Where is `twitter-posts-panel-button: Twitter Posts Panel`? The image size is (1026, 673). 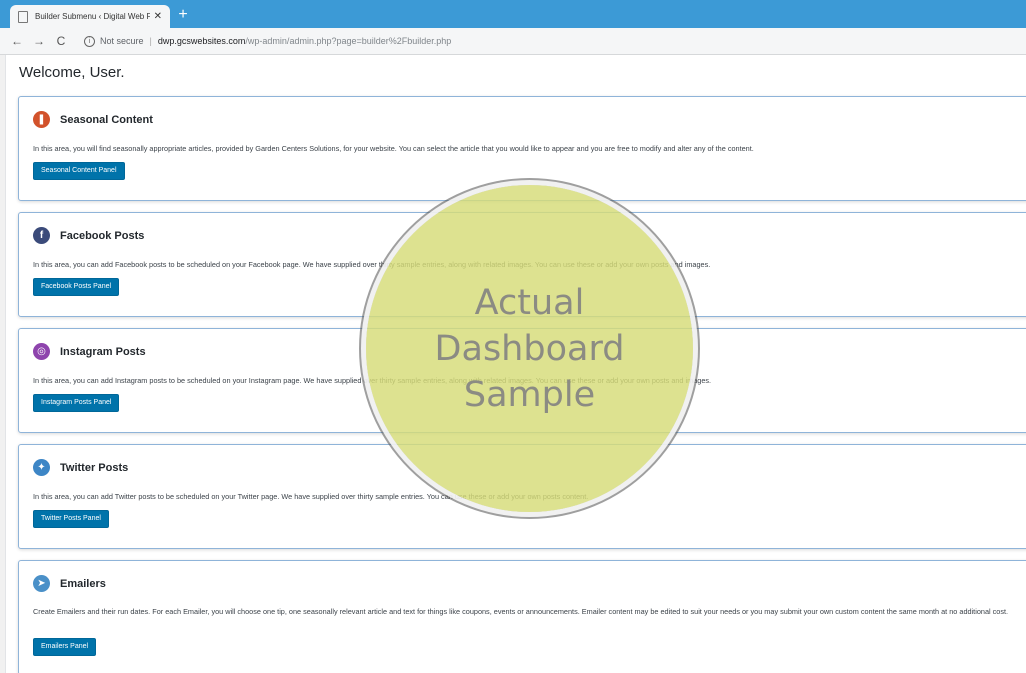
twitter-posts-panel-button: Twitter Posts Panel is located at coordinates (71, 519).